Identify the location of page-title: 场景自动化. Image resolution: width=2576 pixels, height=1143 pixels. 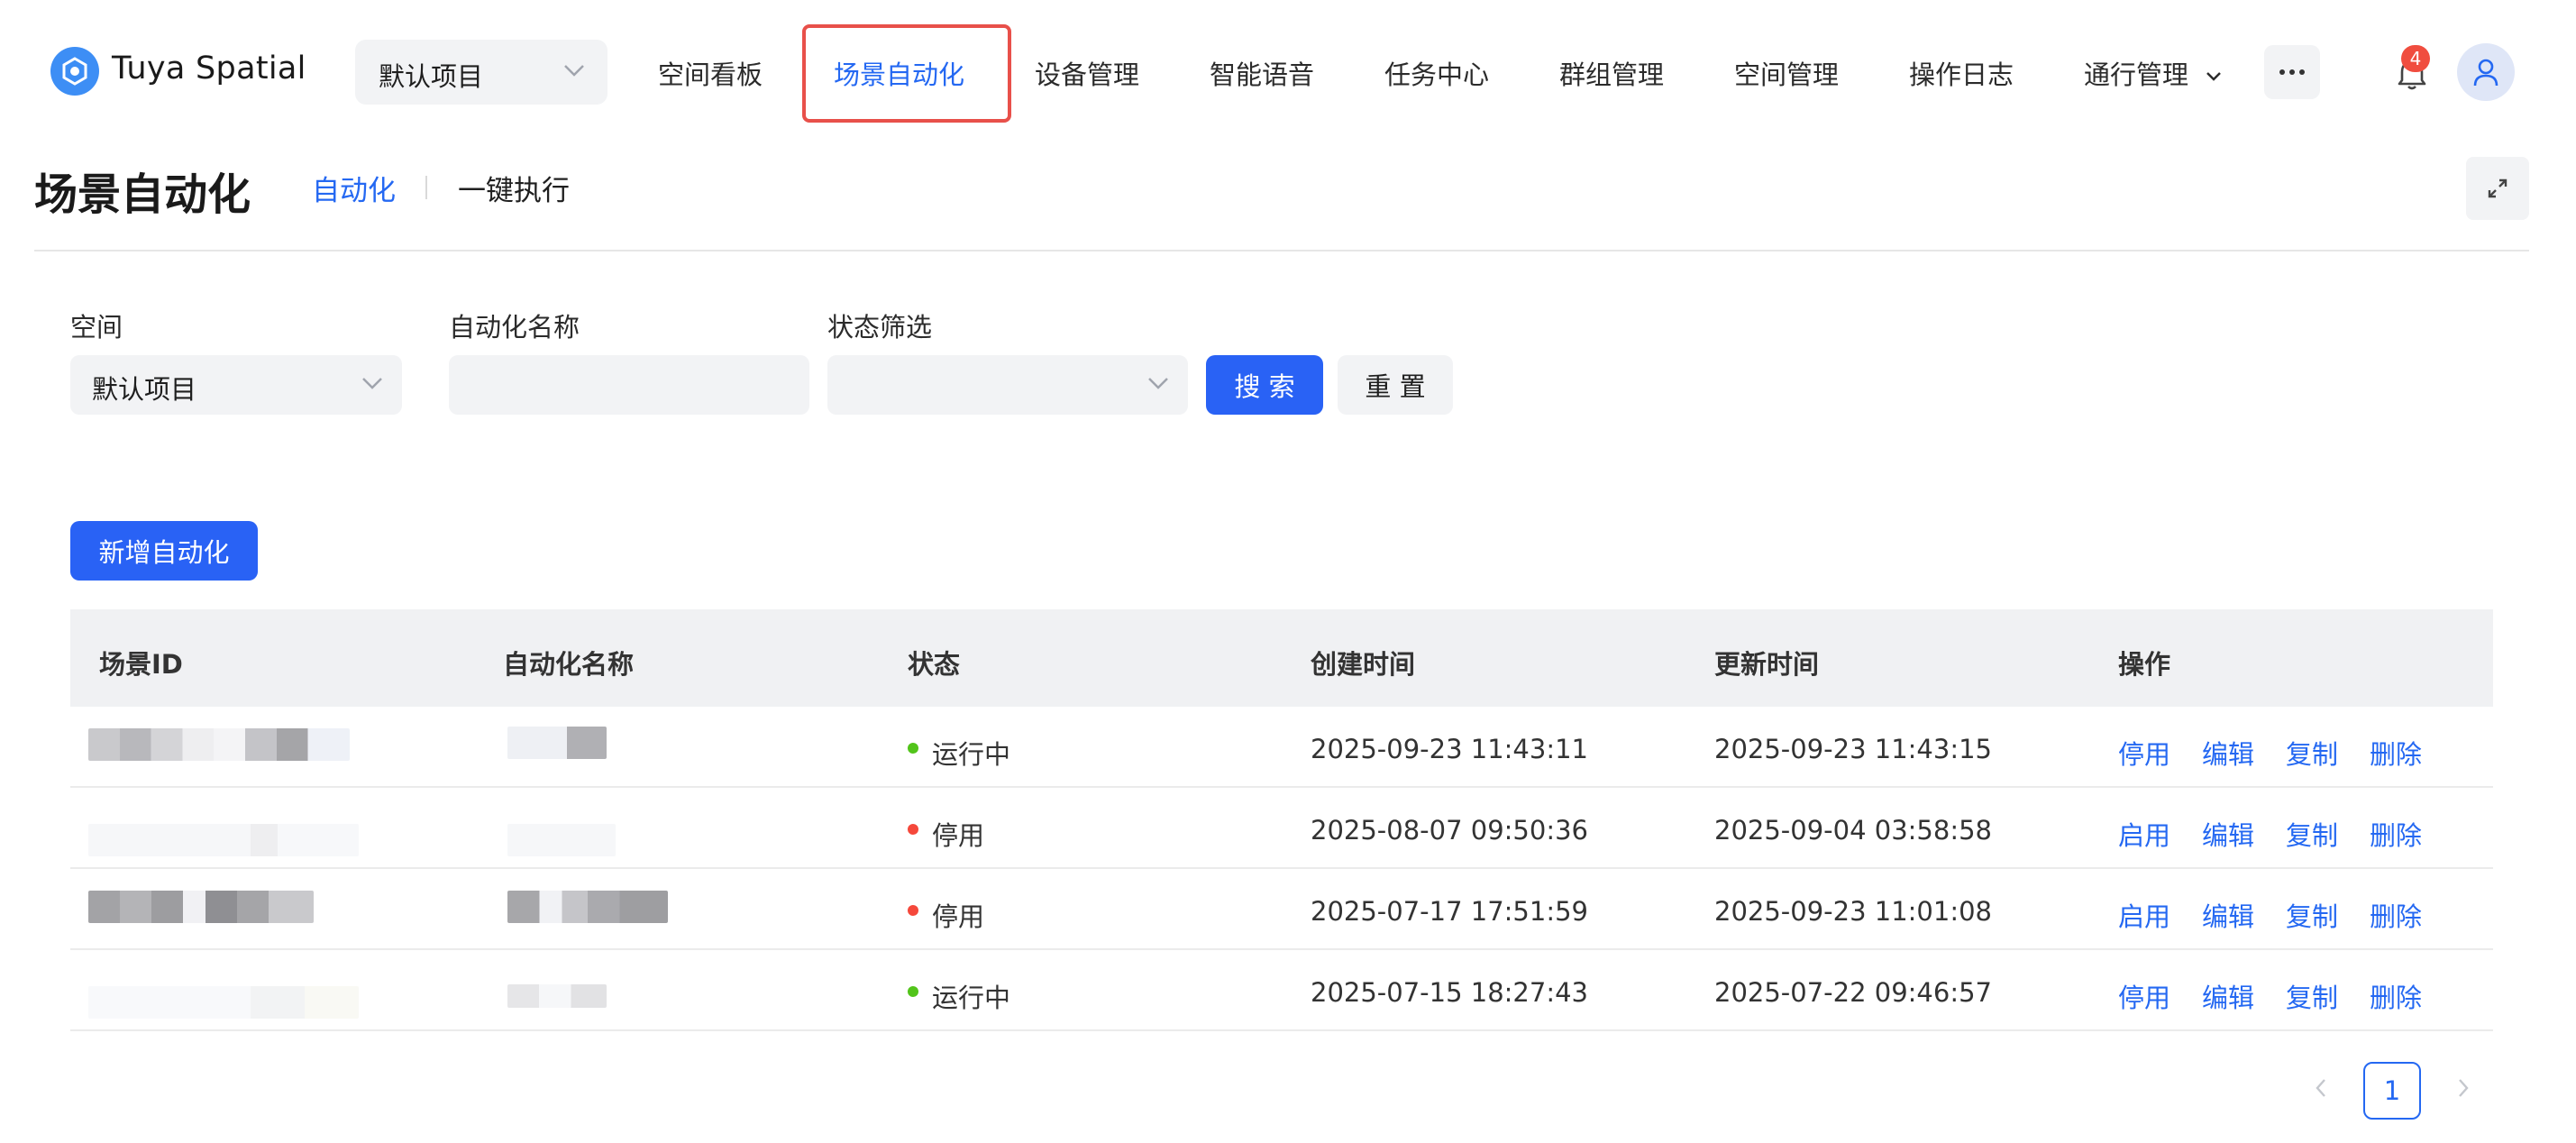
(142, 194).